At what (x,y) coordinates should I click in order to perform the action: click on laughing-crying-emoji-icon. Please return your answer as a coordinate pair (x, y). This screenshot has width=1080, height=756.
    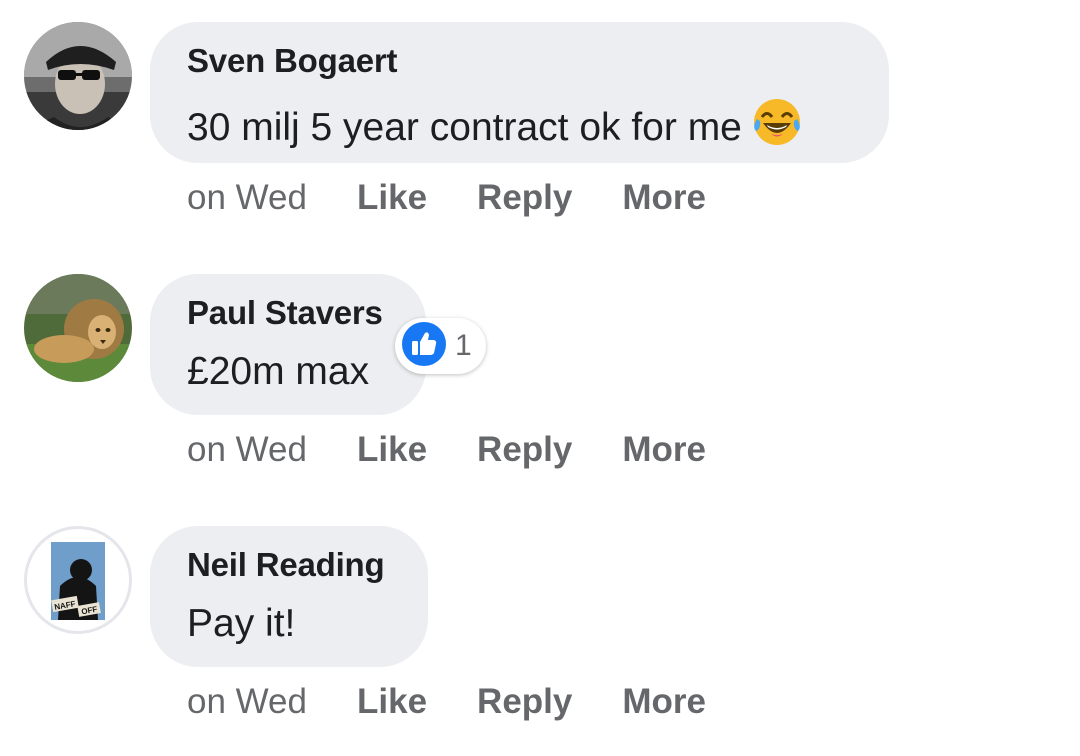
    Looking at the image, I should click on (777, 127).